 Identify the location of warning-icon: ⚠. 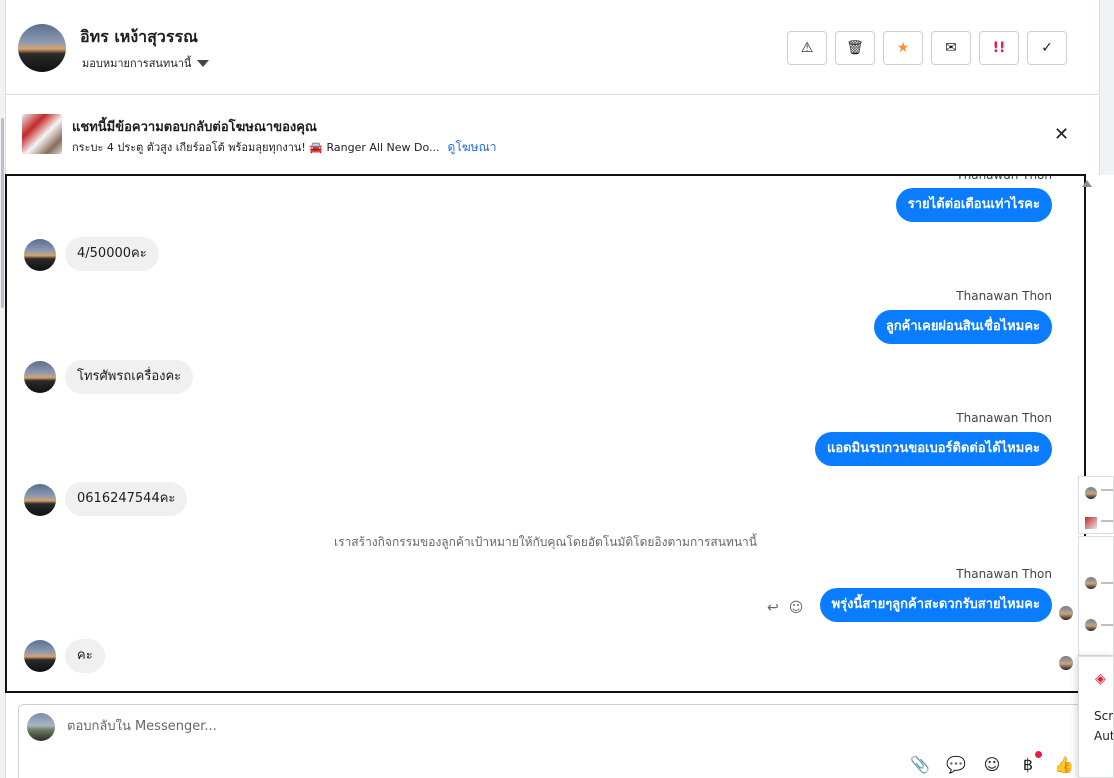
(807, 48).